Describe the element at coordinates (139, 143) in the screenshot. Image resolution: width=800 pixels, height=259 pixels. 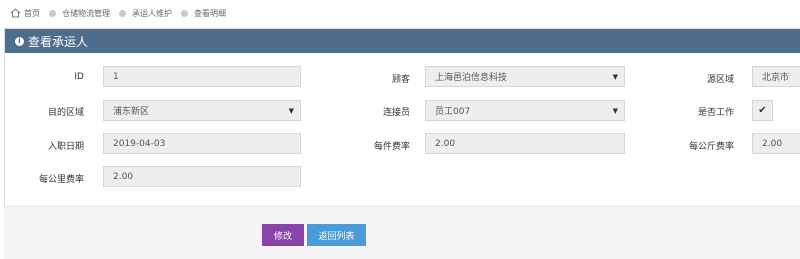
I see `hire-date-value: 2019-04-03` at that location.